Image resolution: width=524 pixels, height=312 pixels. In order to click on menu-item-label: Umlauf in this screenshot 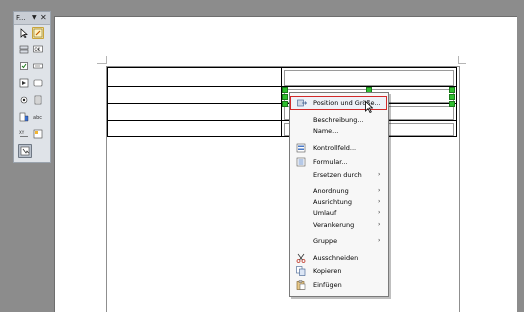, I will do `click(325, 213)`.